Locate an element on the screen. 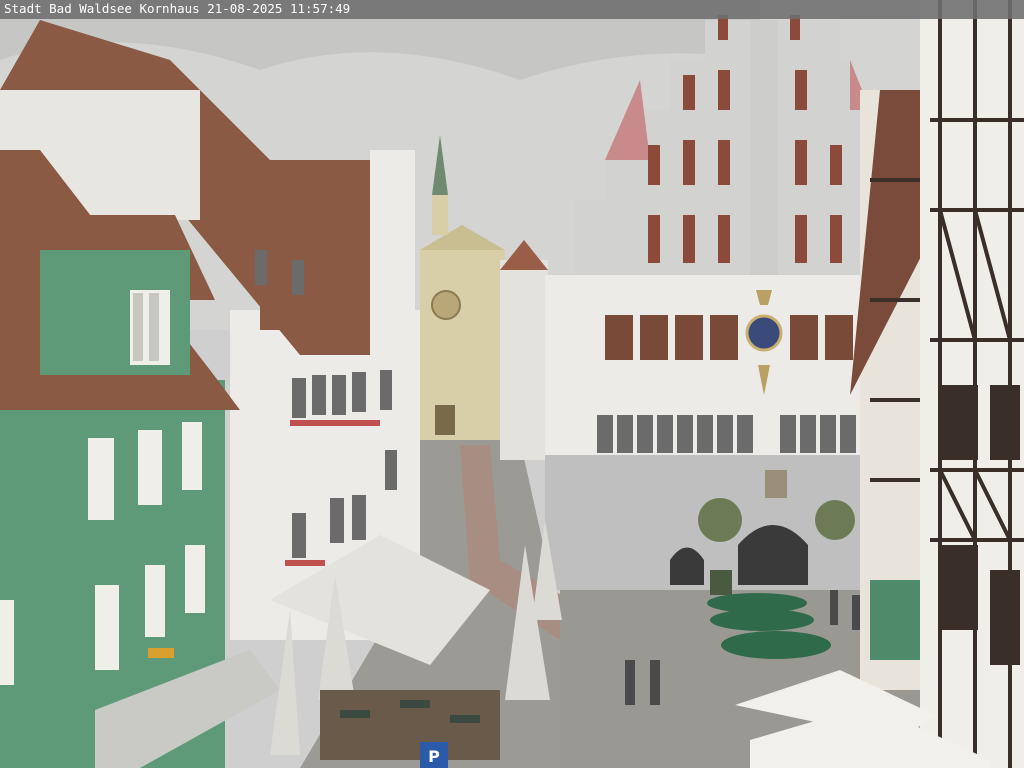 Image resolution: width=1024 pixels, height=768 pixels. parking-sign: P is located at coordinates (434, 755).